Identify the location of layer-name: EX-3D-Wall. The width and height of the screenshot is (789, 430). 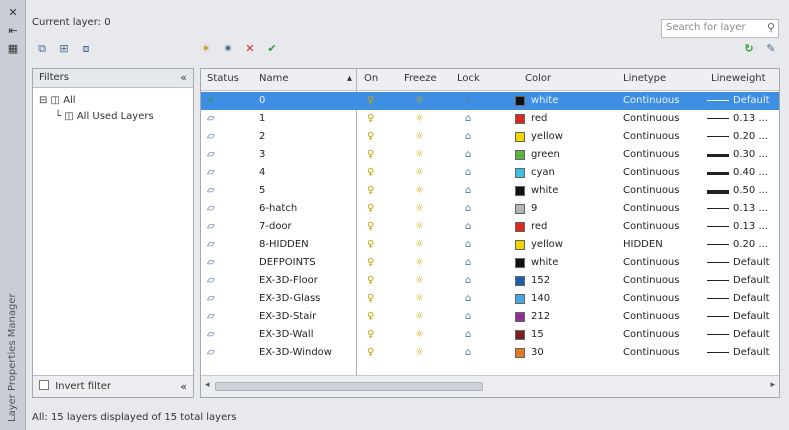
(286, 334).